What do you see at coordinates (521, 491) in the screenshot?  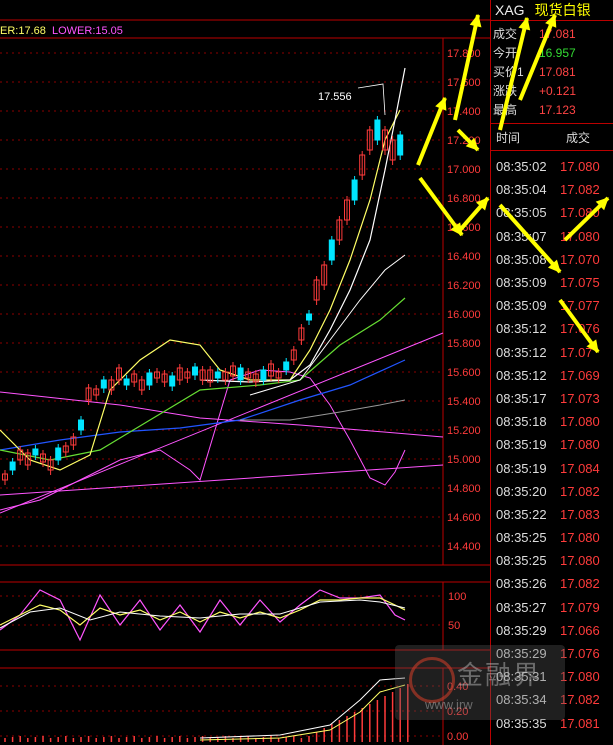 I see `trade-time: 08:35:20` at bounding box center [521, 491].